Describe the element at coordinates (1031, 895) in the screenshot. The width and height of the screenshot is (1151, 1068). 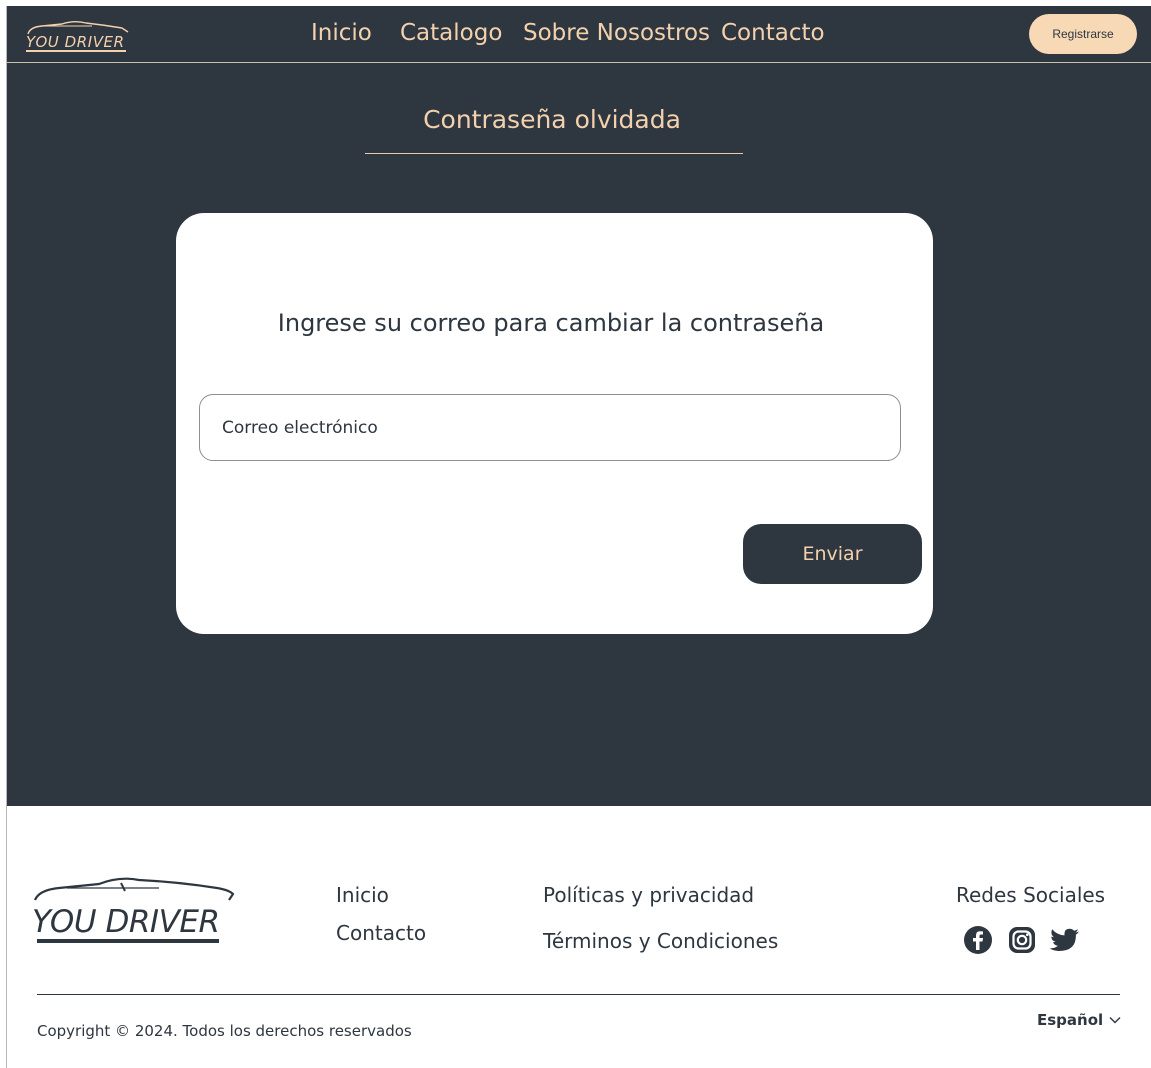
I see `social-title: Redes Sociales` at that location.